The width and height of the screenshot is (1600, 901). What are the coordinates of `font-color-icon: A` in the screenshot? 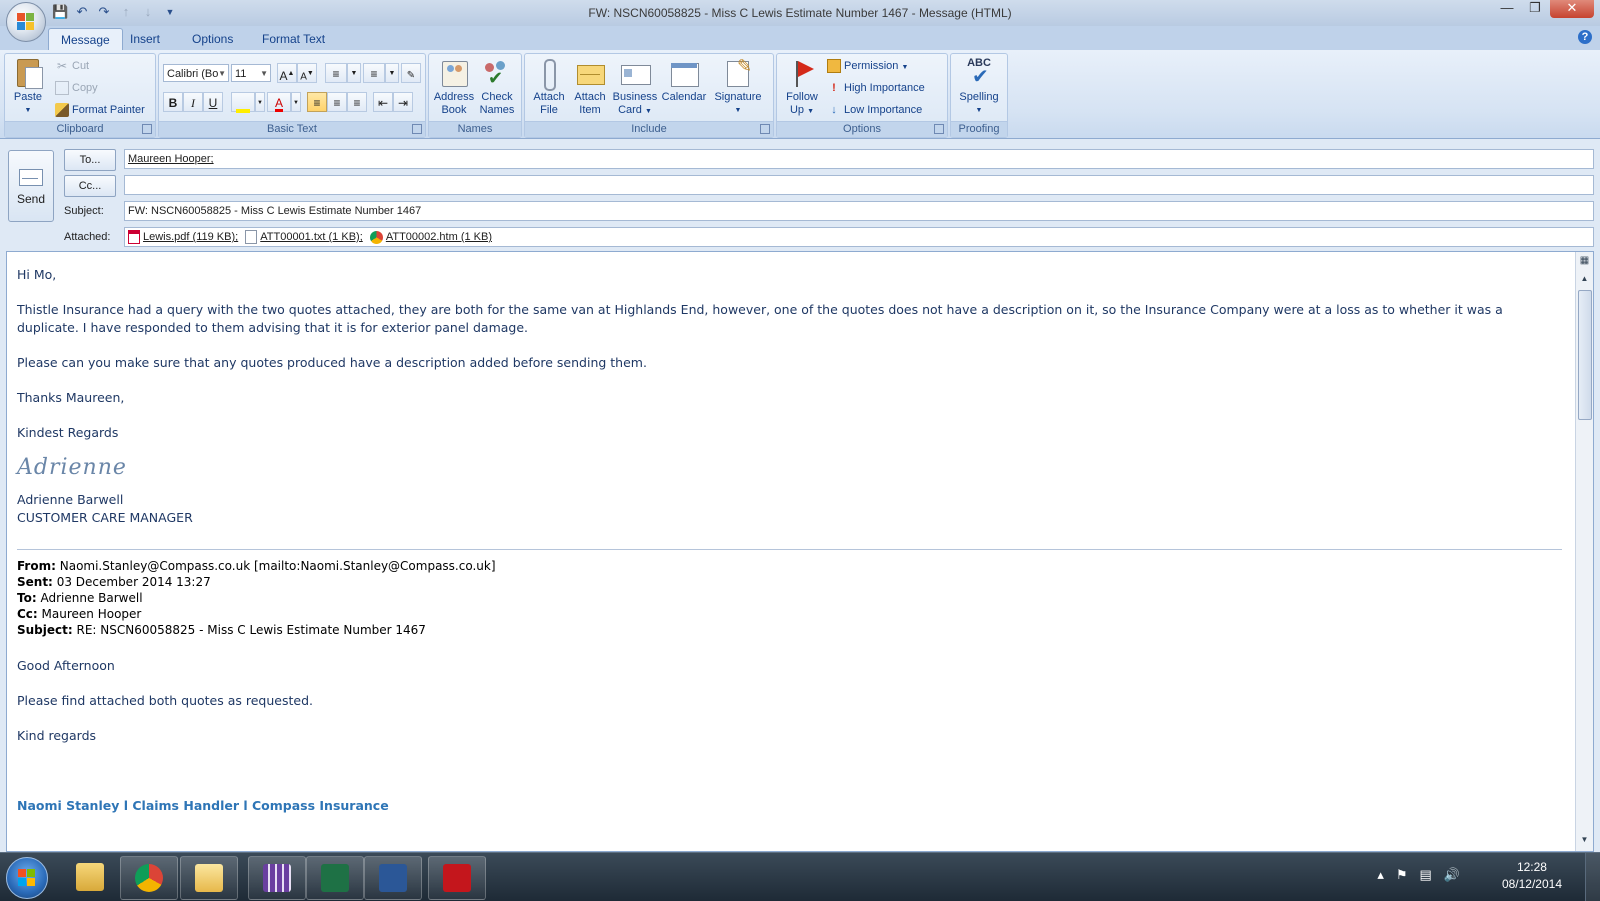 It's located at (278, 104).